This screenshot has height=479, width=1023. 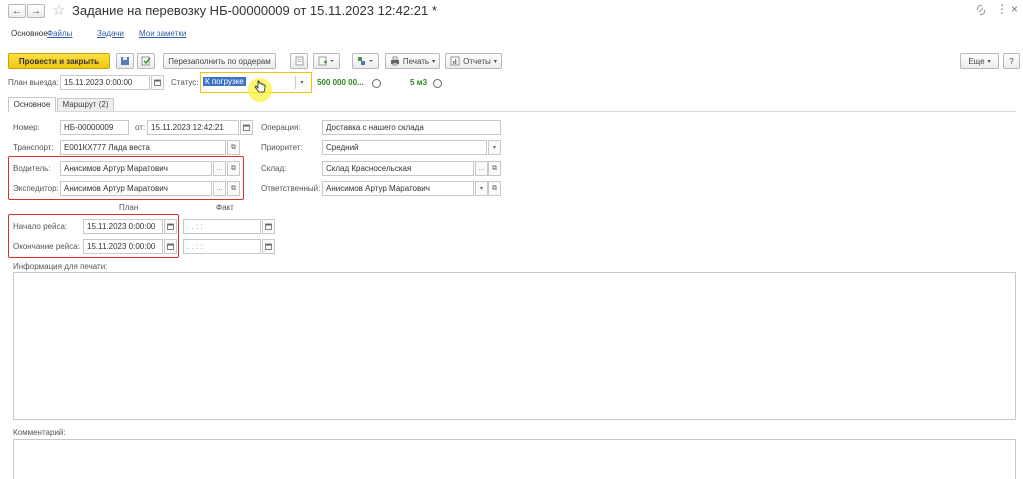 I want to click on refill-button: Перезаполнить по ордерам, so click(x=219, y=61).